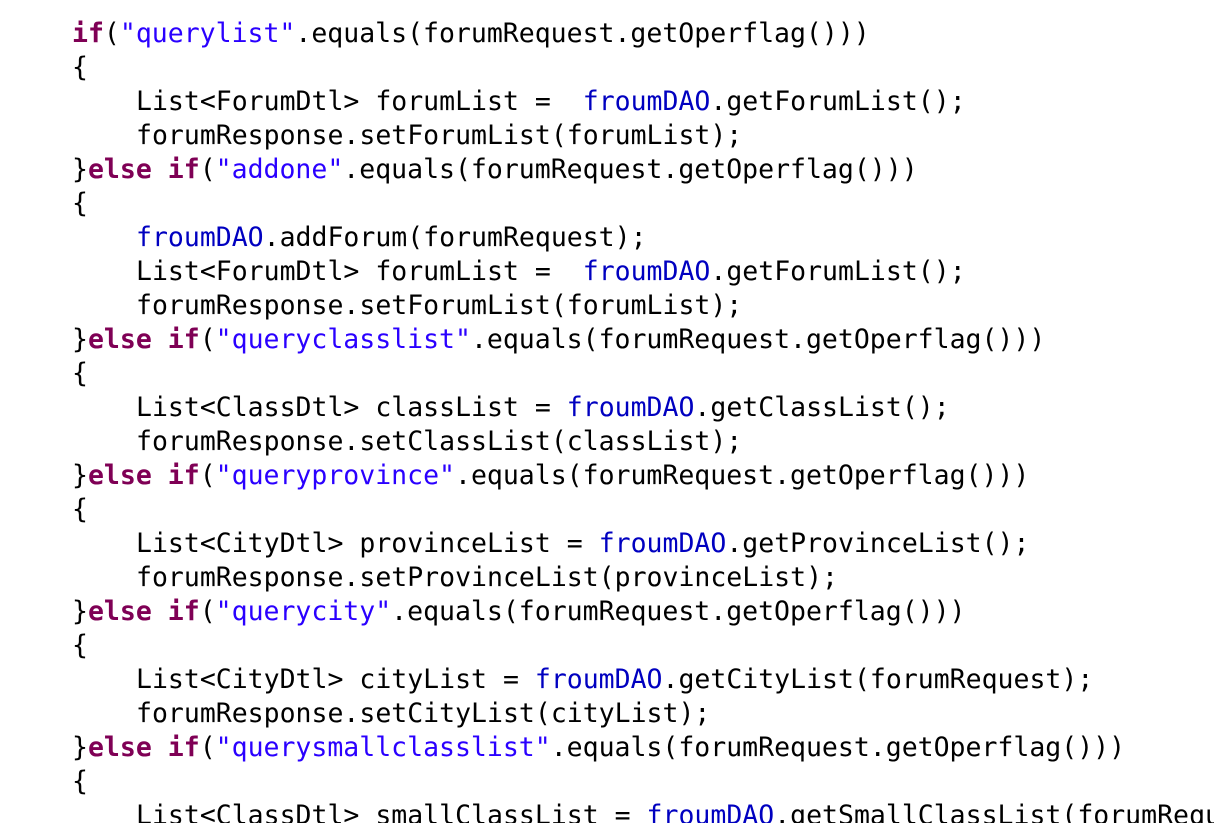 The height and width of the screenshot is (823, 1214). What do you see at coordinates (335, 679) in the screenshot?
I see `code-token: List<CityDtl> cityList =` at bounding box center [335, 679].